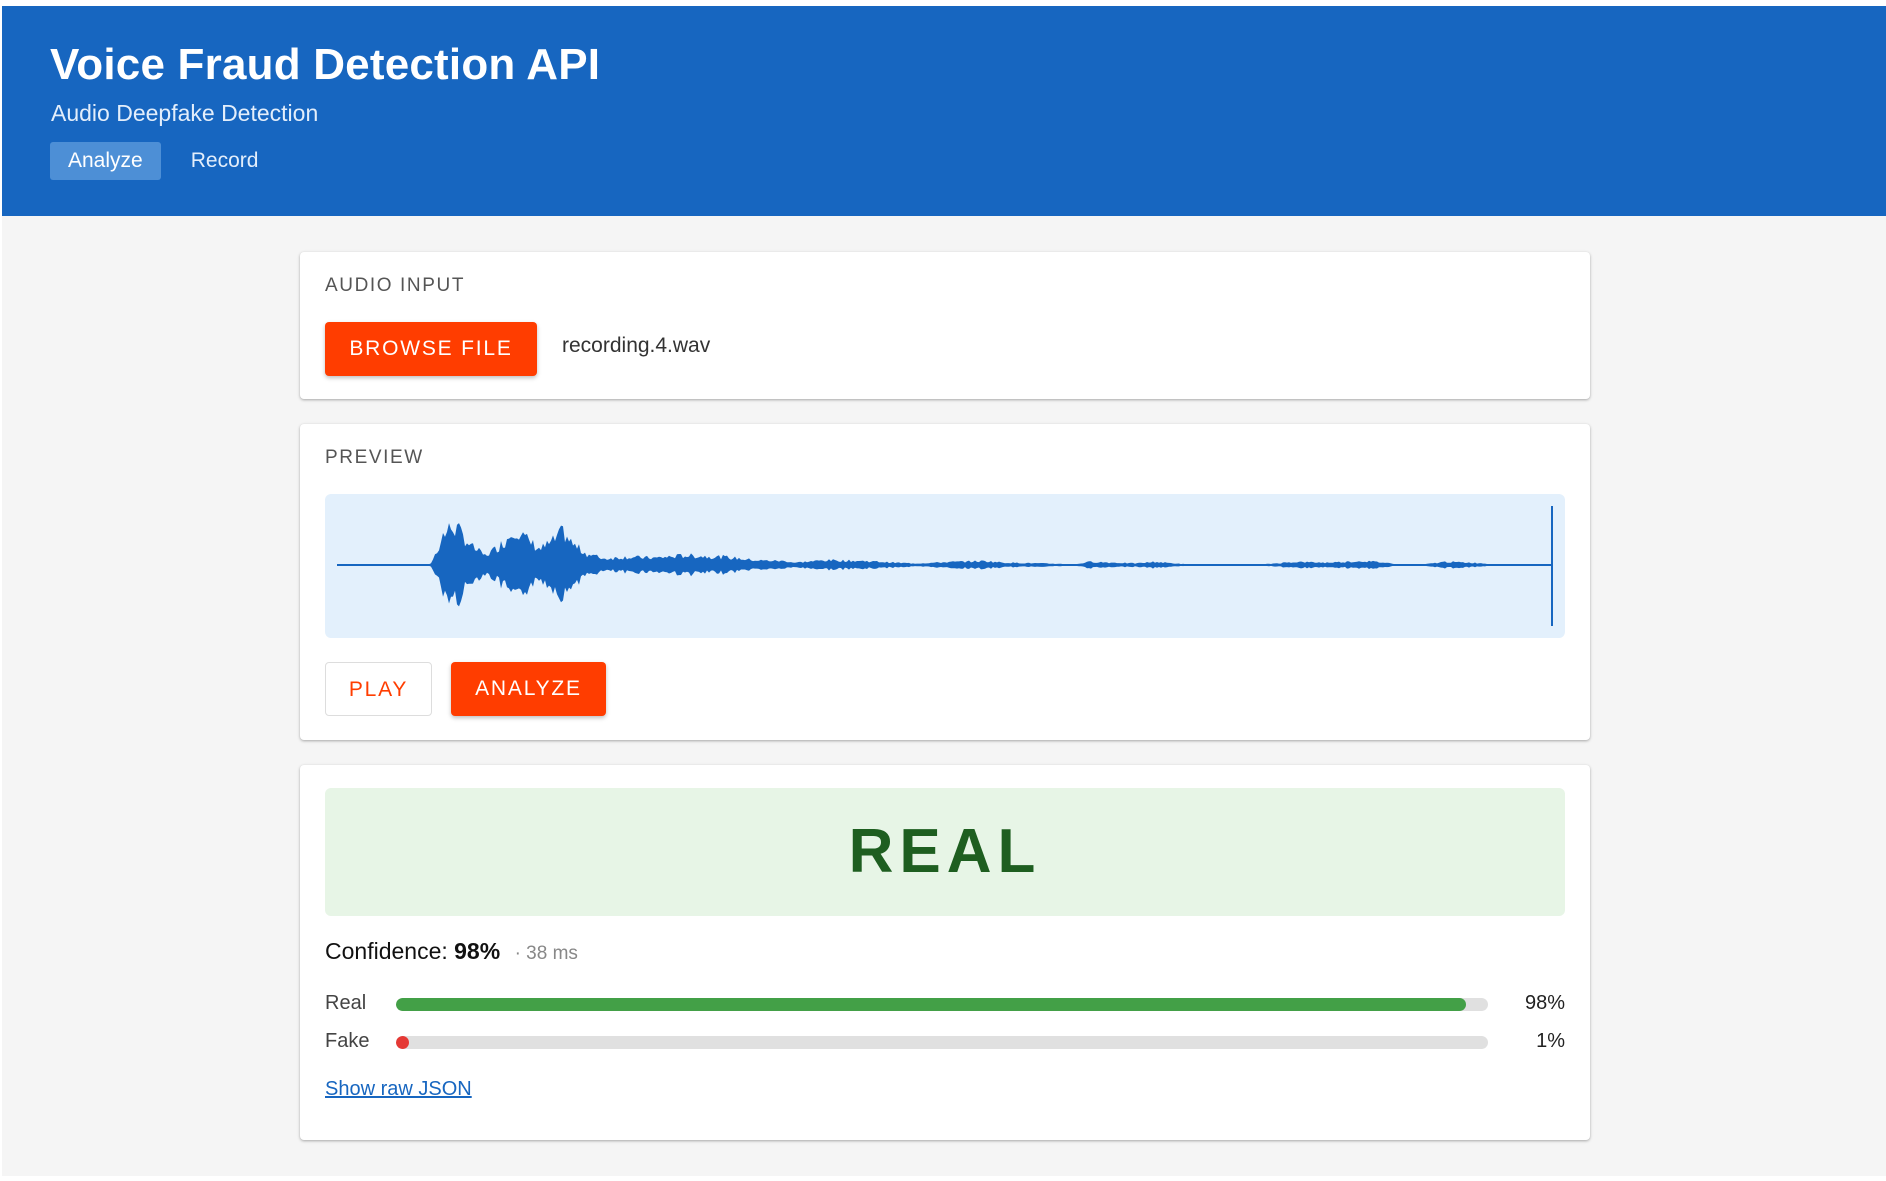 The width and height of the screenshot is (1886, 1181). I want to click on confidence-label: Confidence:, so click(386, 951).